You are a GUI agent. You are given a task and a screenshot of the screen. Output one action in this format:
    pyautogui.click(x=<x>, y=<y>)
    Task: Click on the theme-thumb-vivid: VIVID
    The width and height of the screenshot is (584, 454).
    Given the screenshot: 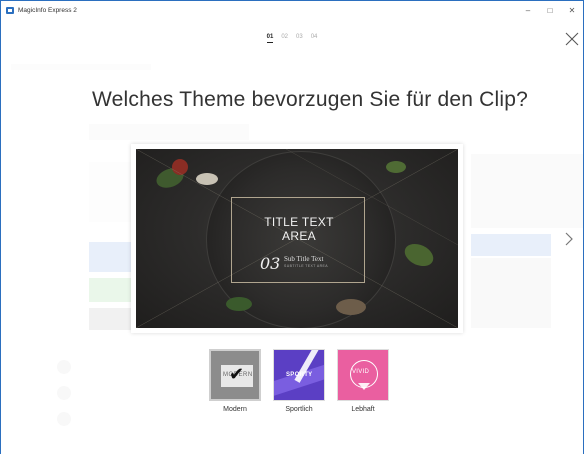 What is the action you would take?
    pyautogui.click(x=363, y=375)
    